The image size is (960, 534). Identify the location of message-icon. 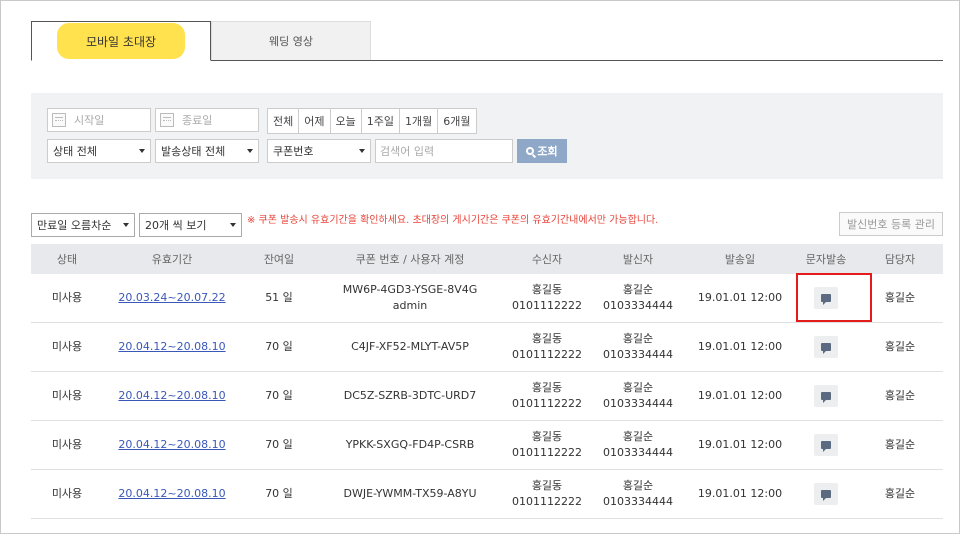
(826, 446).